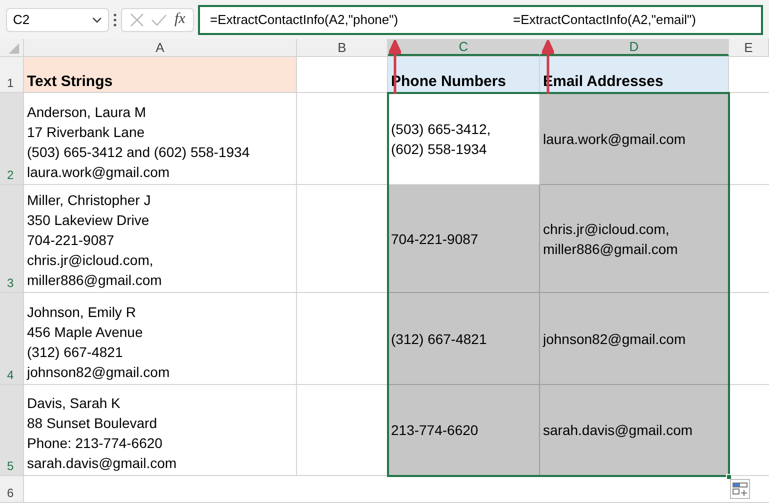  Describe the element at coordinates (160, 139) in the screenshot. I see `text-cell: Anderson, Laura M 17 Riverbank Lane (503) 665-3412 and (602) 558-1934 laura.work@gmail.com` at that location.